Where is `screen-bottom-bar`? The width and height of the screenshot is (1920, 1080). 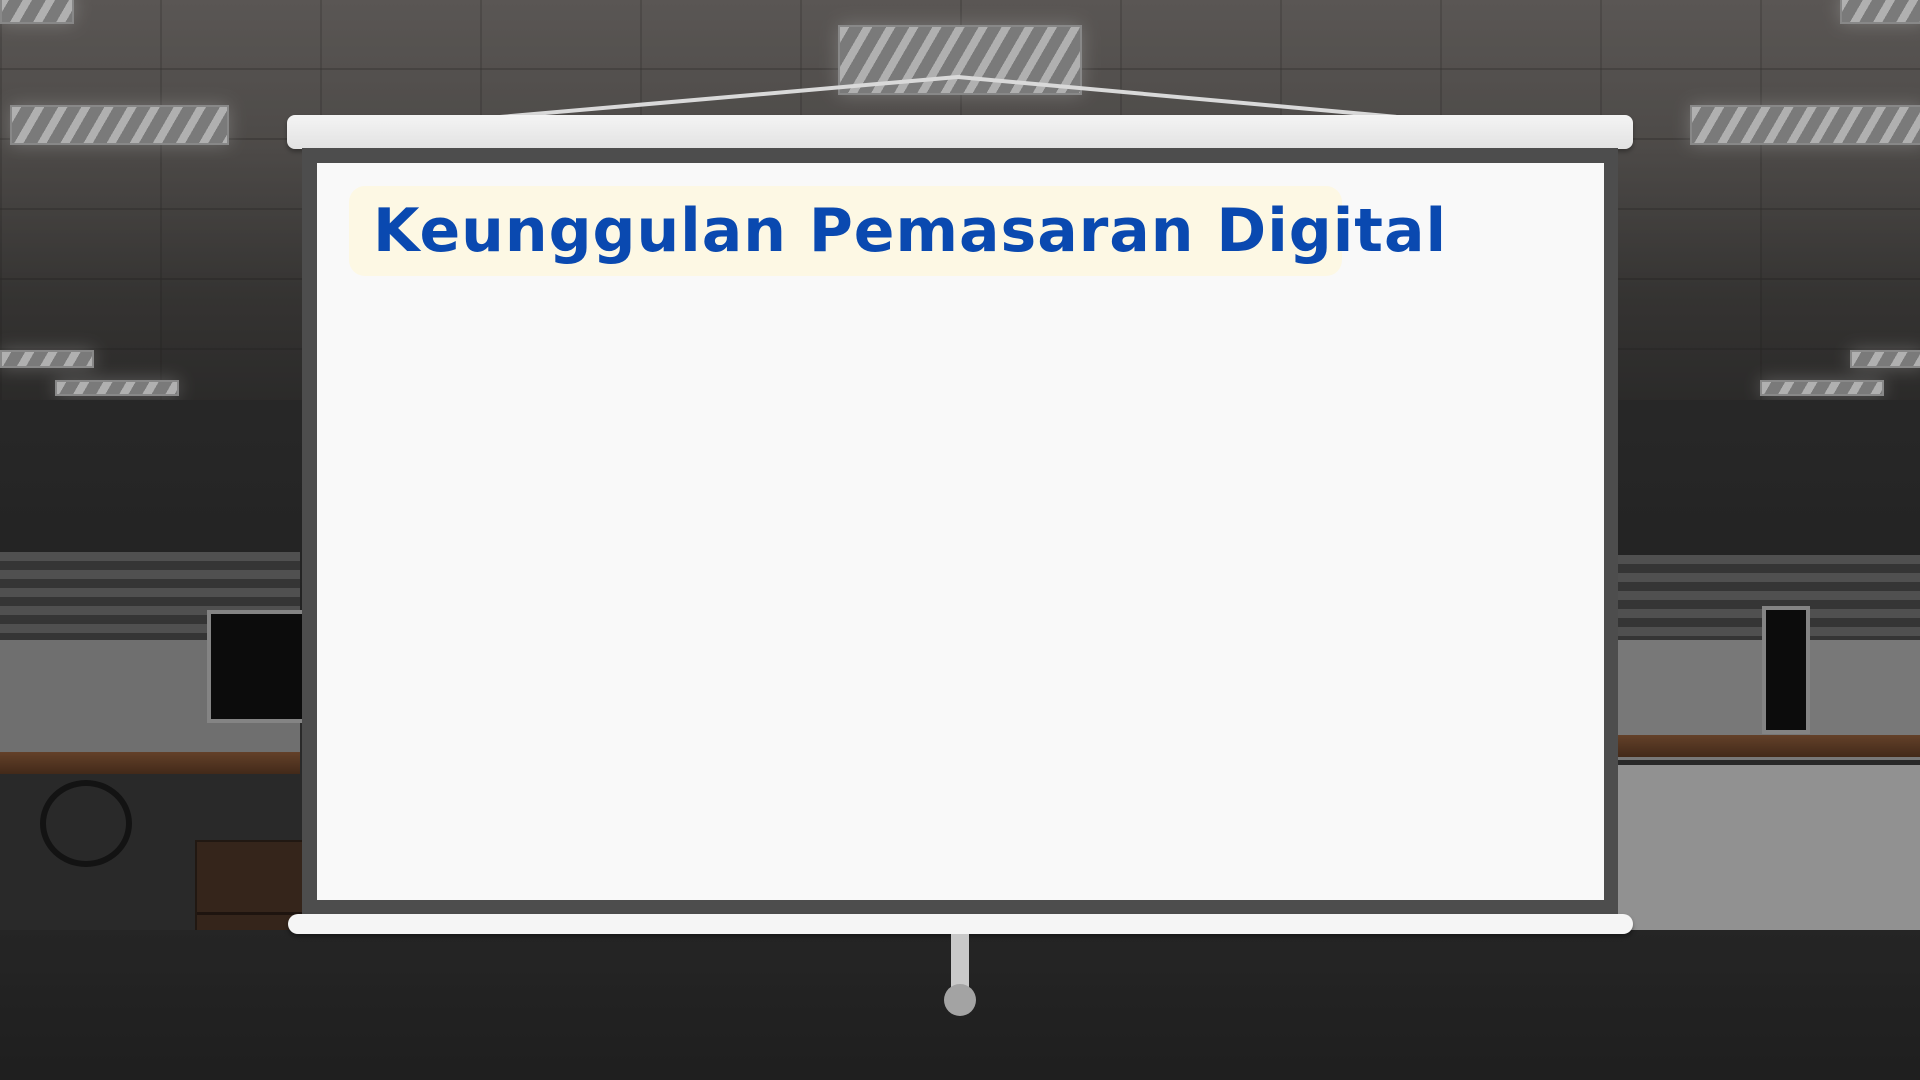 screen-bottom-bar is located at coordinates (960, 924).